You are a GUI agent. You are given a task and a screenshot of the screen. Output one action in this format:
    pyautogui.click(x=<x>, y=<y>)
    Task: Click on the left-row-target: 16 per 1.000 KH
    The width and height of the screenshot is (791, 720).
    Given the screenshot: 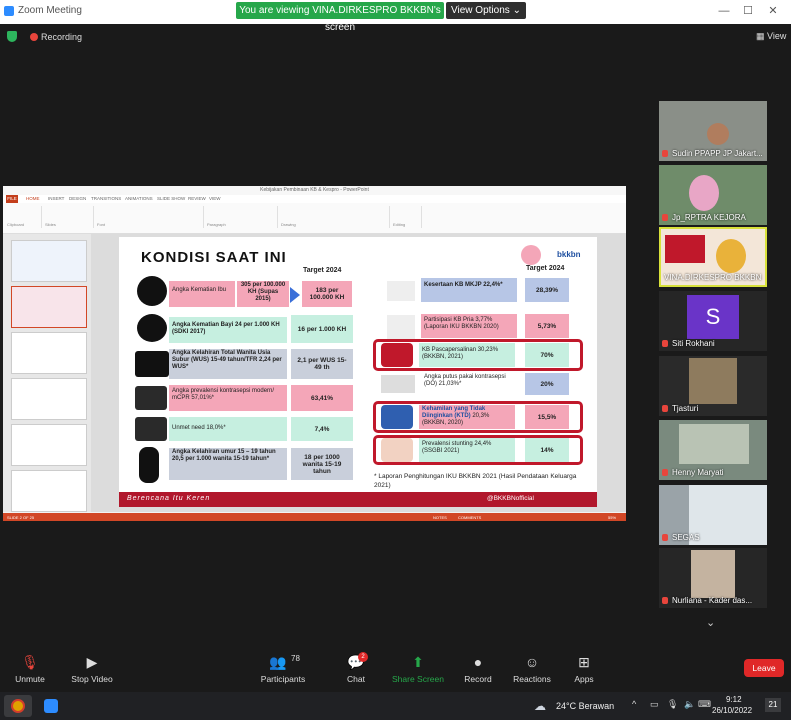 What is the action you would take?
    pyautogui.click(x=322, y=329)
    